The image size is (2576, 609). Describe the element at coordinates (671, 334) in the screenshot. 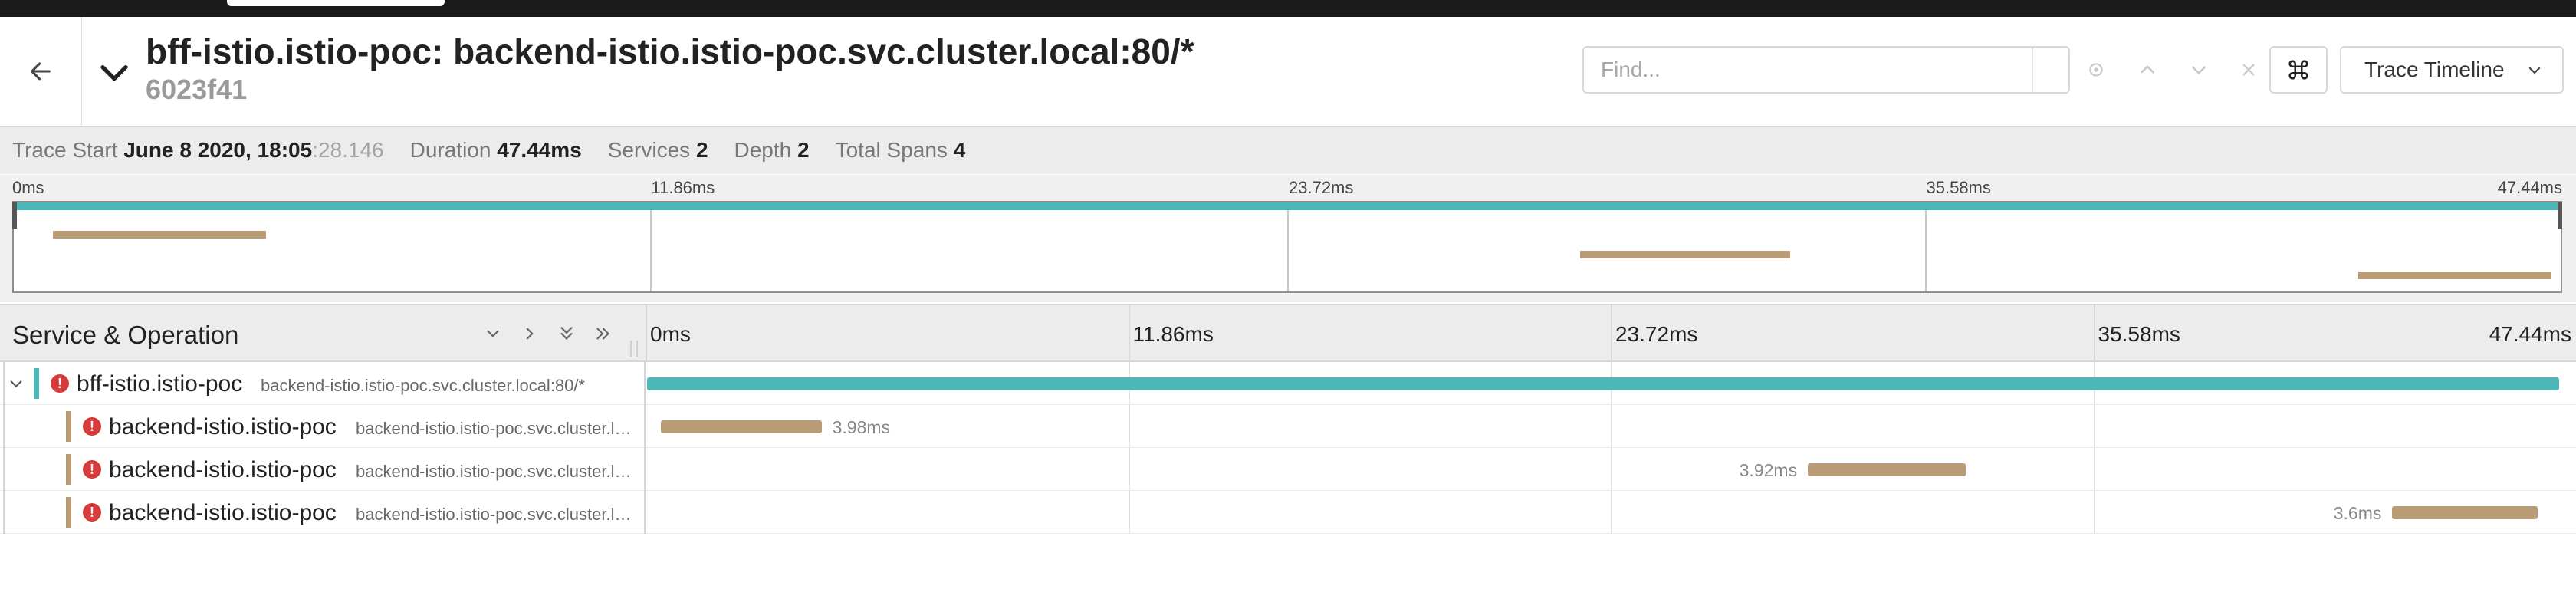

I see `timeline-tick-label: 0ms` at that location.